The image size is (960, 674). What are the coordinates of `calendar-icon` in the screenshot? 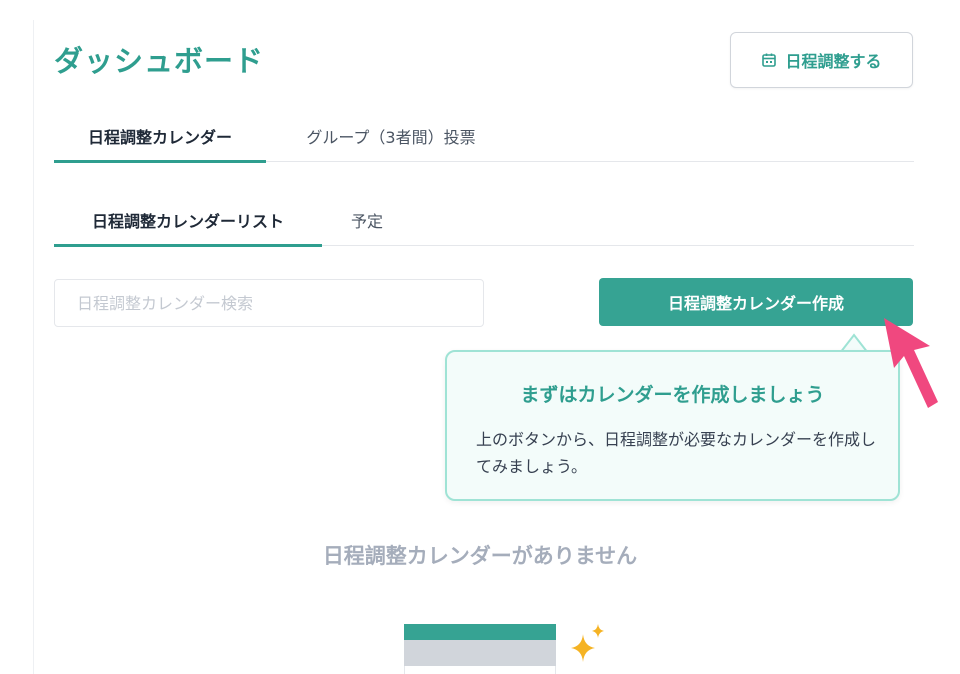 It's located at (769, 60).